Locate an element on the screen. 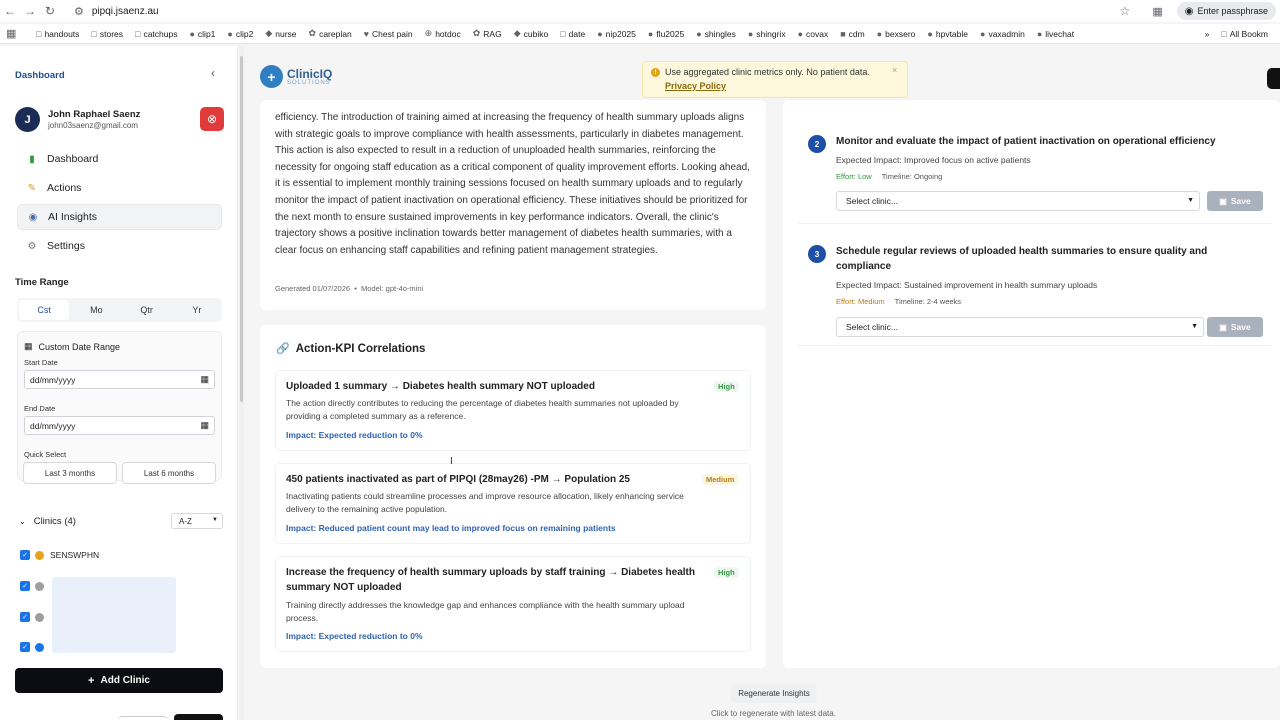  reload-icon: ↻ is located at coordinates (50, 11).